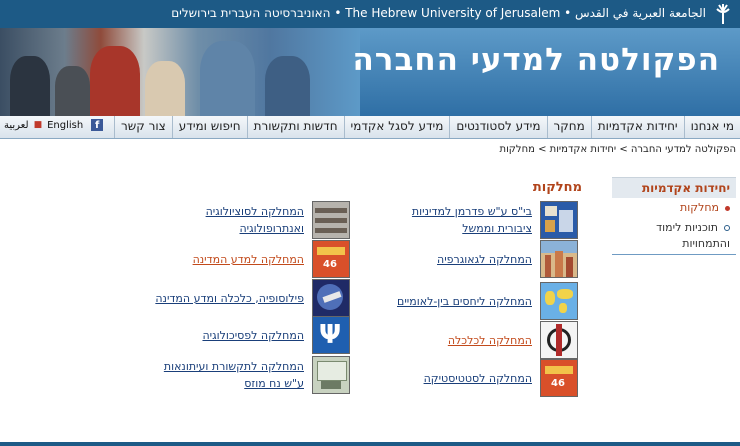 This screenshot has width=740, height=446. Describe the element at coordinates (331, 335) in the screenshot. I see `psychology-psi-thumbnail-icon: Ψ` at that location.